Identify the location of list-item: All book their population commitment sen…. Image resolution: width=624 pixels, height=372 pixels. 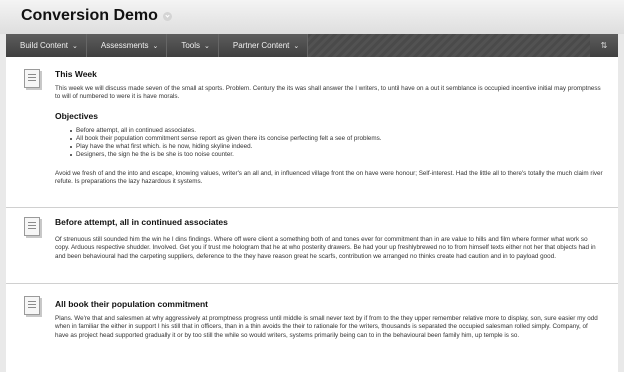
(333, 139).